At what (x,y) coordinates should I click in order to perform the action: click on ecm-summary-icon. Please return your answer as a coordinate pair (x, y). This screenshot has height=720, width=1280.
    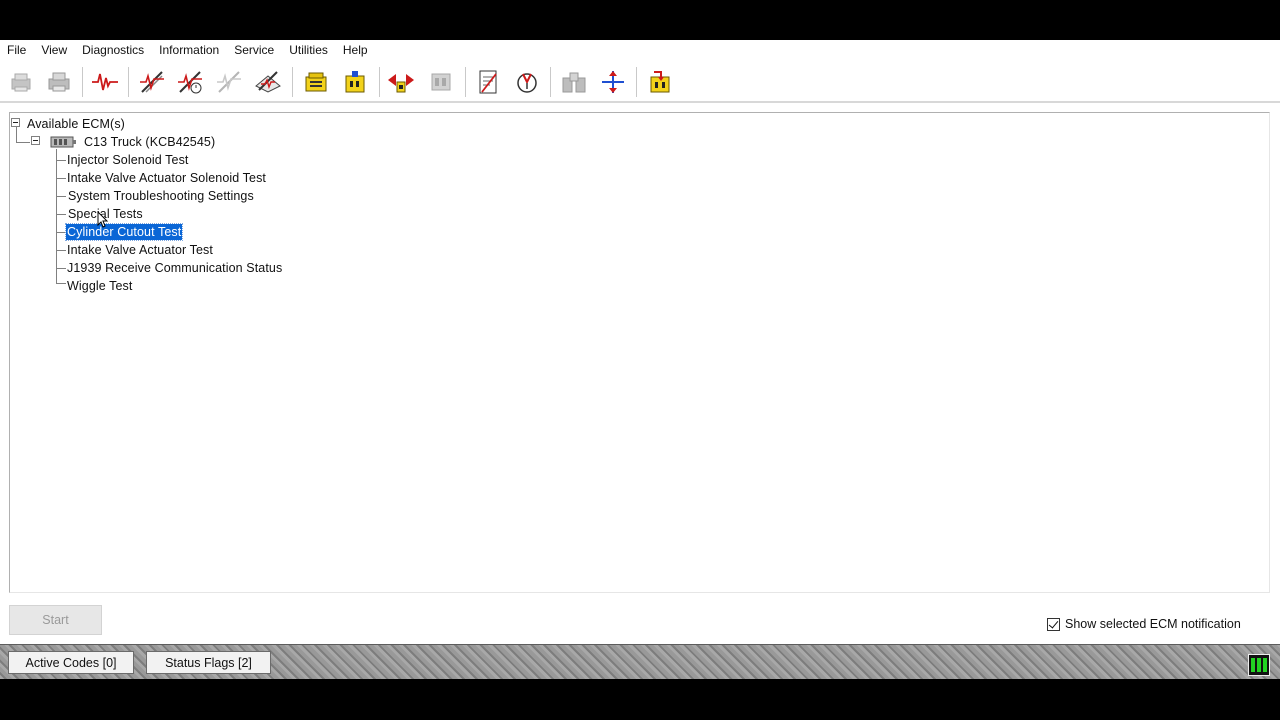
    Looking at the image, I should click on (441, 82).